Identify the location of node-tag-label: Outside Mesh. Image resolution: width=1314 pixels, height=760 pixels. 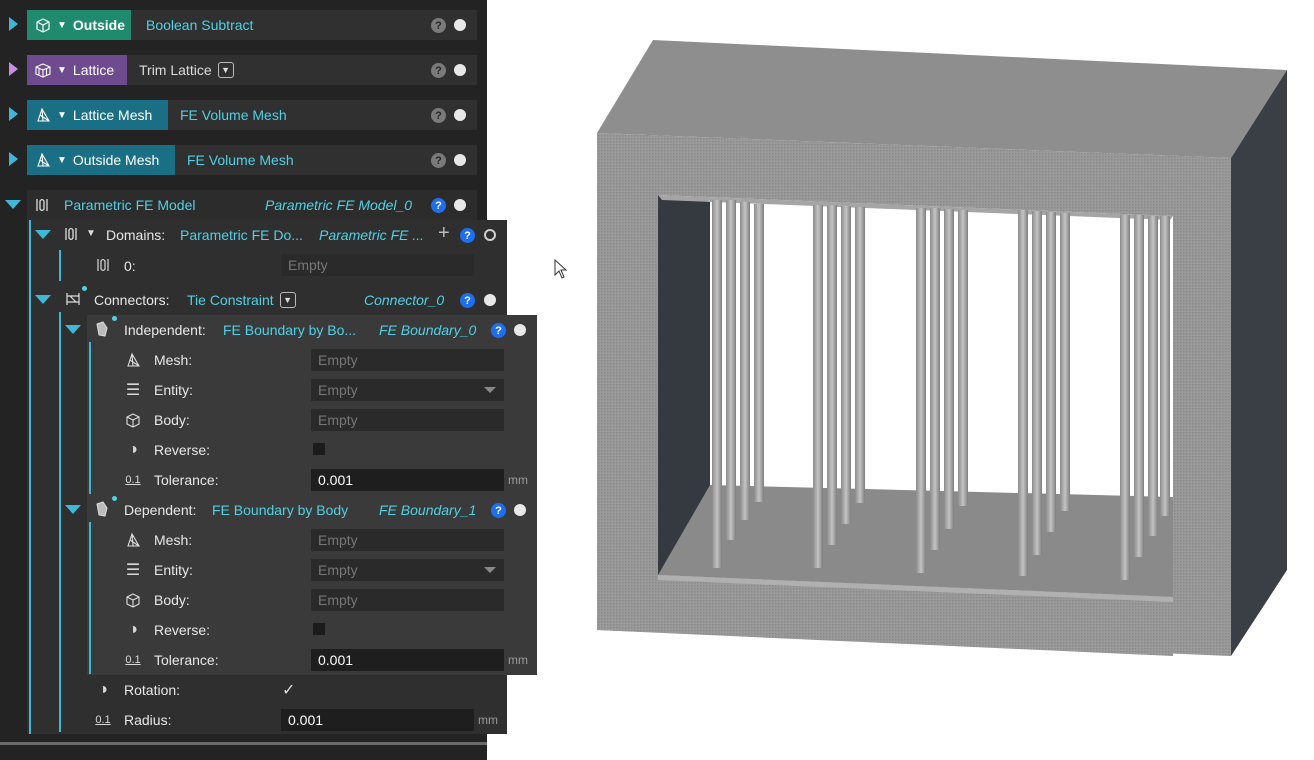
(116, 160).